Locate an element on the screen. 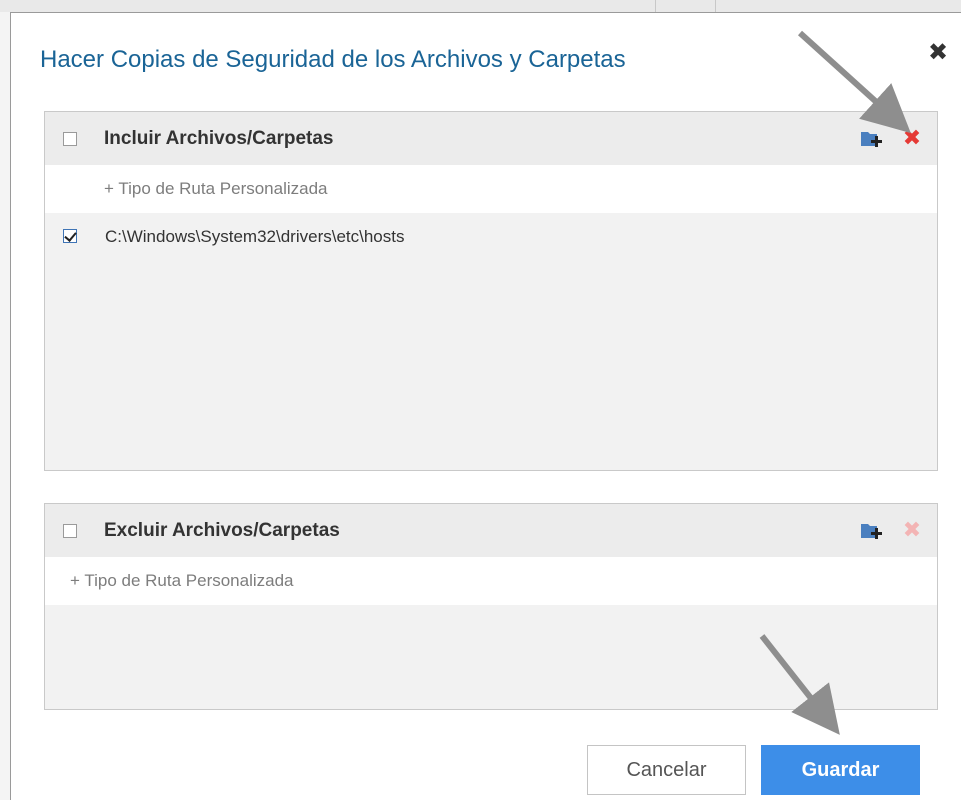 This screenshot has height=800, width=961. list-item: C:\Windows\System32\drivers\etc\hosts is located at coordinates (491, 237).